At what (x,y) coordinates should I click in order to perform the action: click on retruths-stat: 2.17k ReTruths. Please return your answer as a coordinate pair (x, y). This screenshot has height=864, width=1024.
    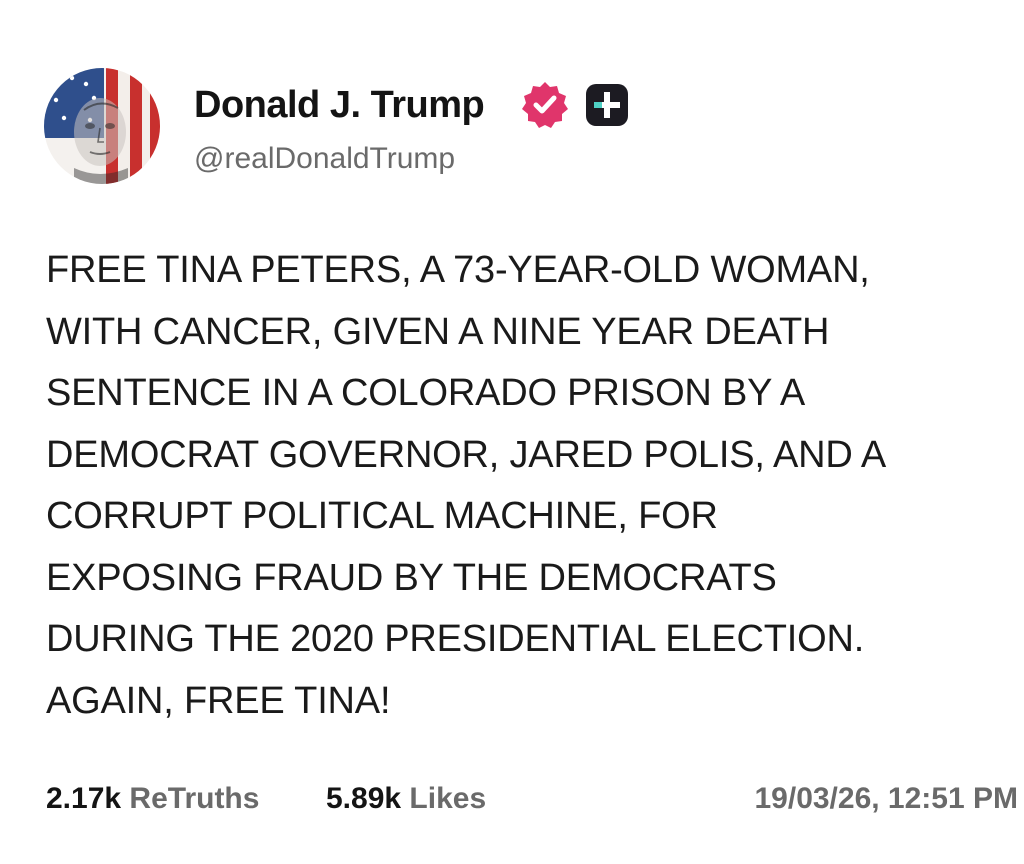
    Looking at the image, I should click on (152, 799).